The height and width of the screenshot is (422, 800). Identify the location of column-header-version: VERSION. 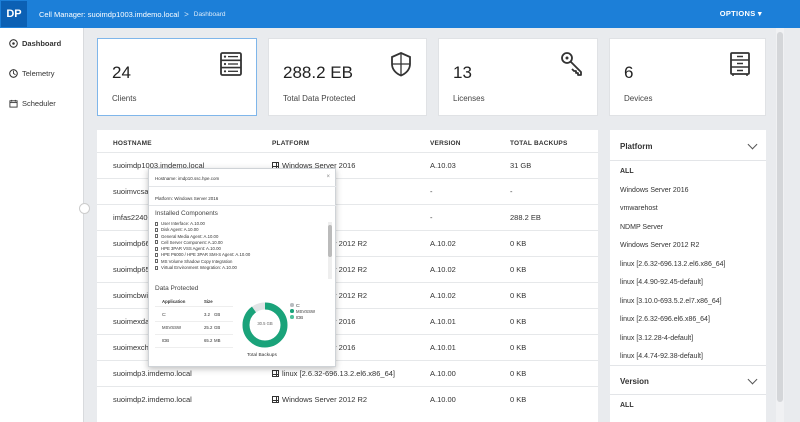
(445, 143).